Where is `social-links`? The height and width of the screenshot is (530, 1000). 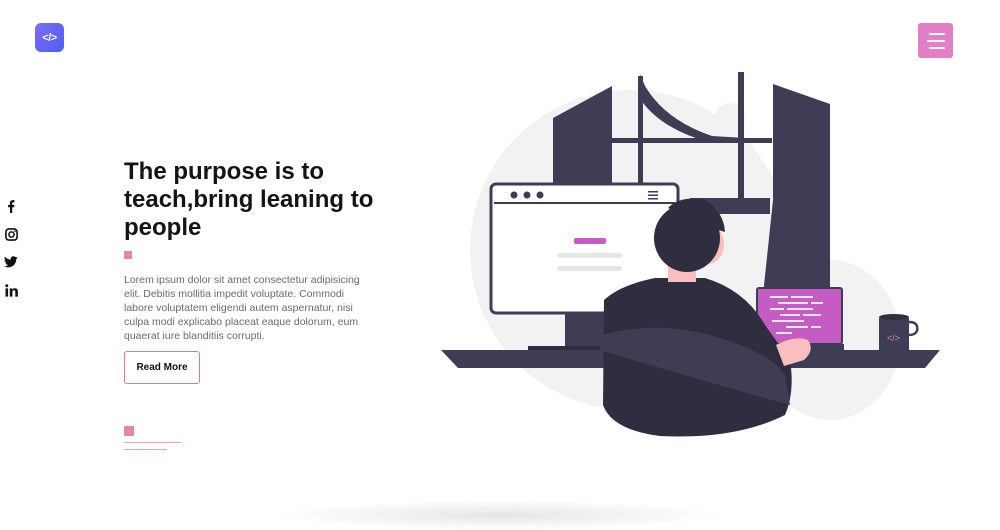 social-links is located at coordinates (11, 248).